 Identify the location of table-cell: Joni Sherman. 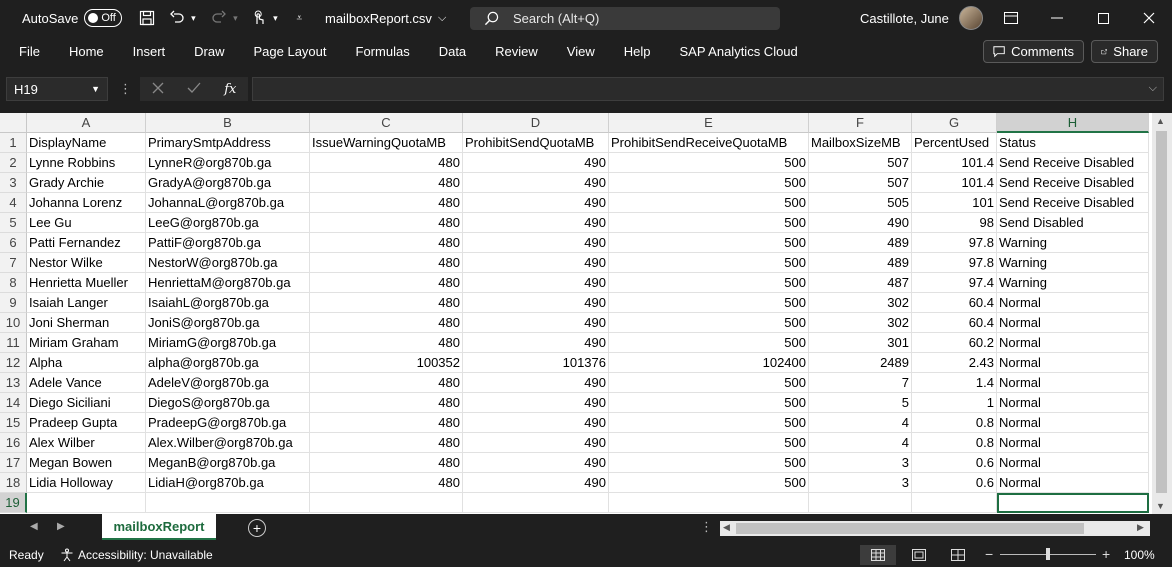
(86, 323).